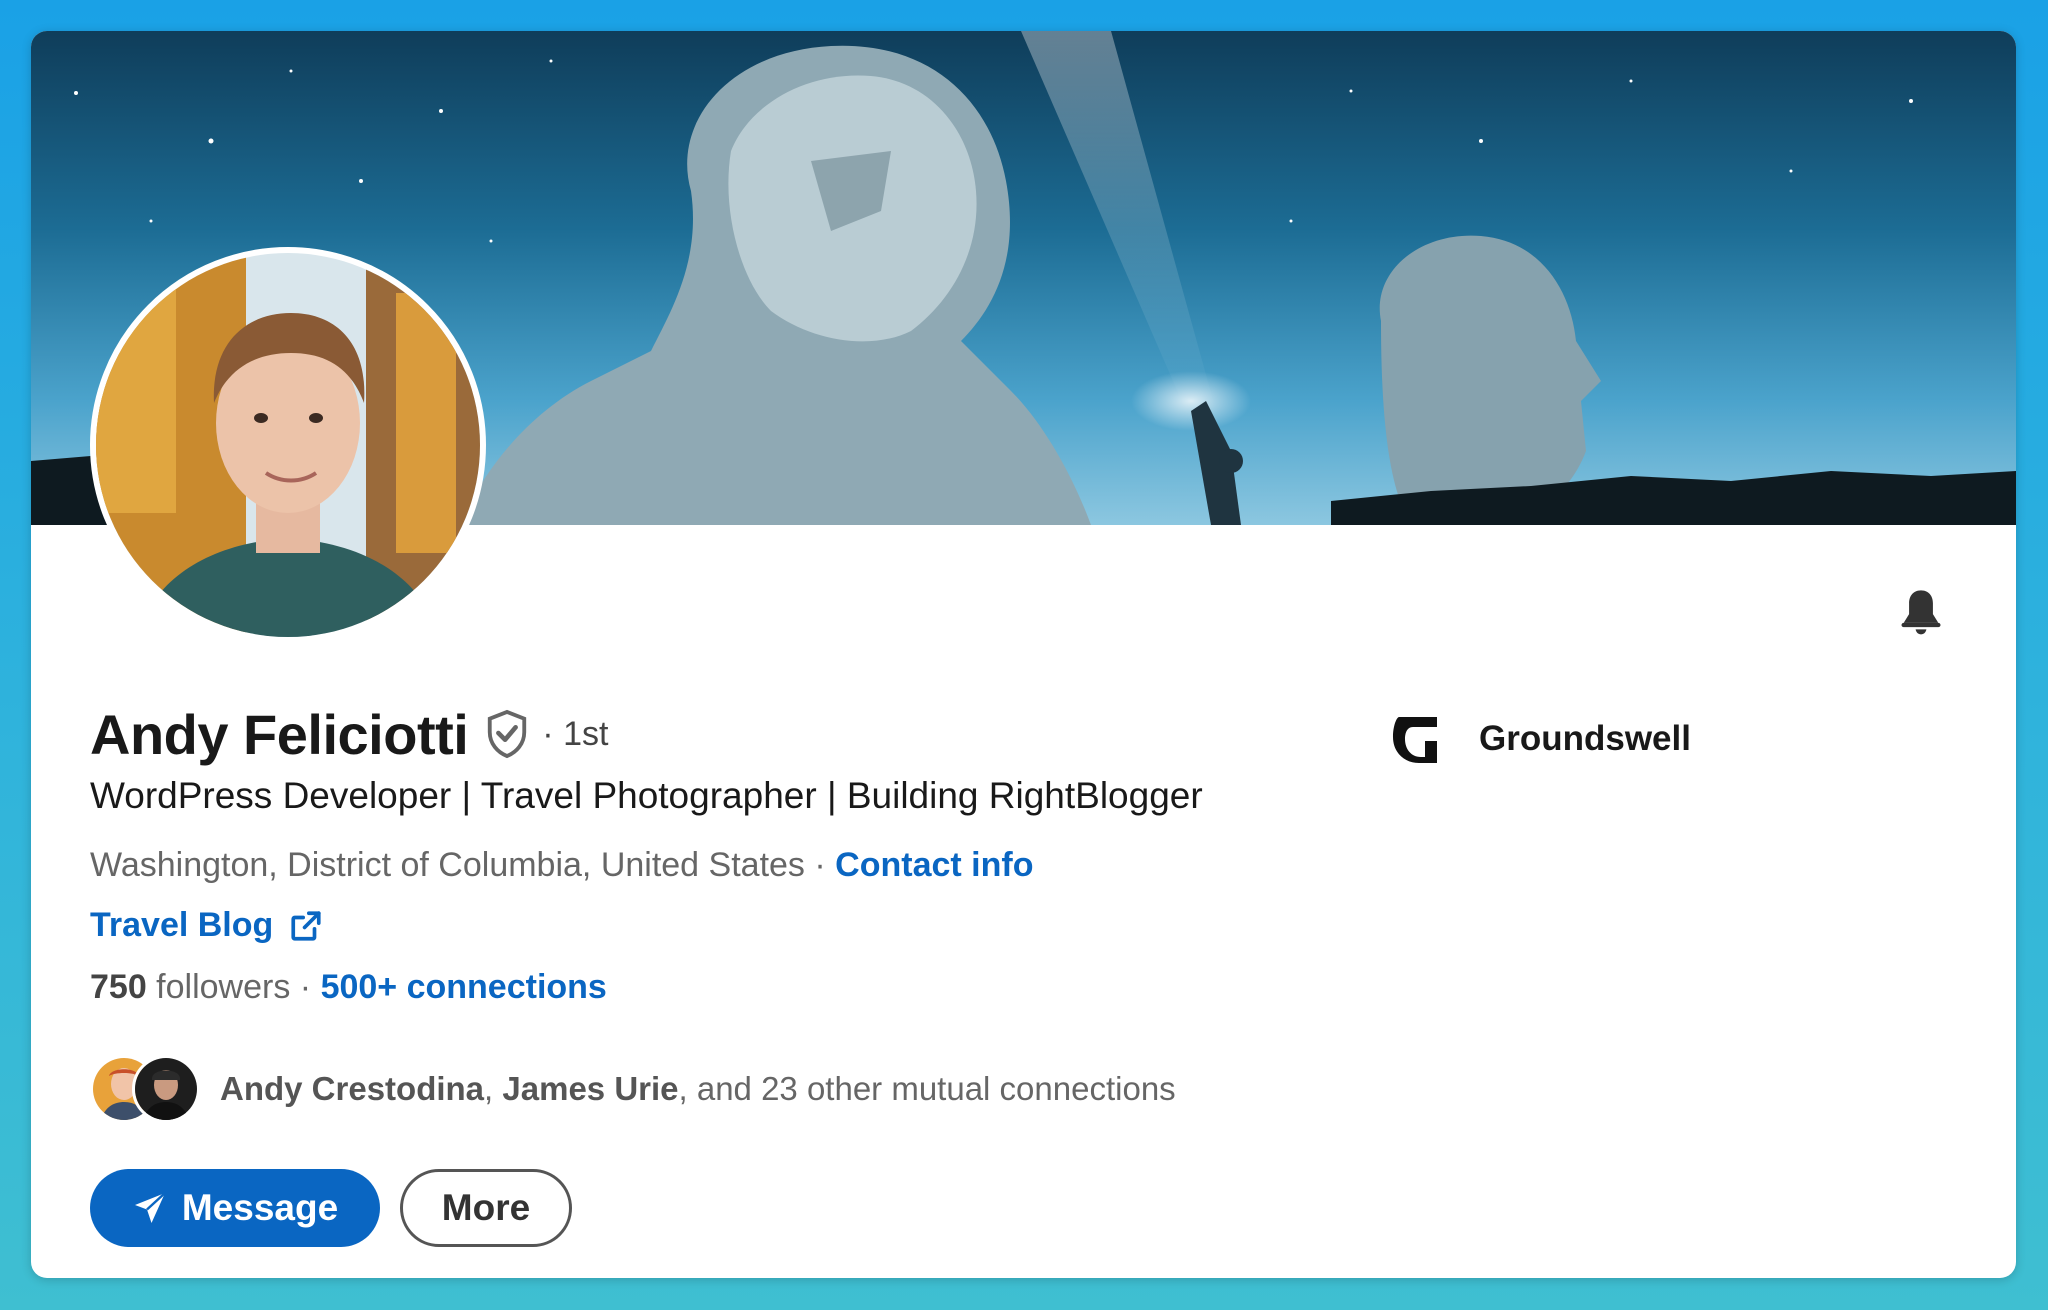  I want to click on notifications-bell-button, so click(1921, 612).